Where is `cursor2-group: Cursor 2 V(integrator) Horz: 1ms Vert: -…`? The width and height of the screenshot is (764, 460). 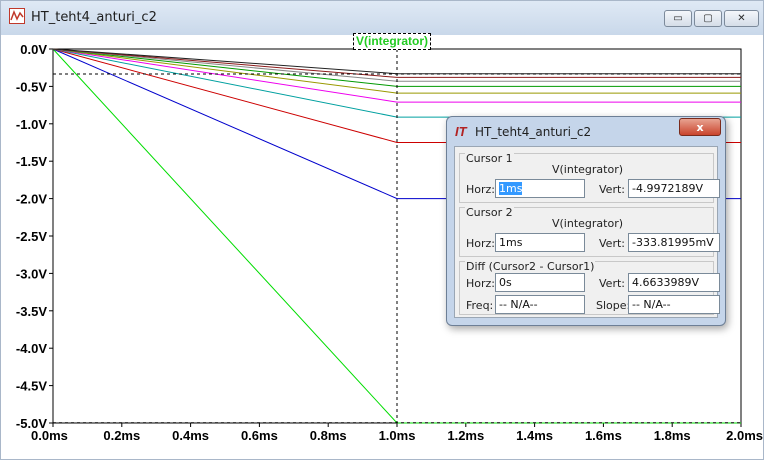
cursor2-group: Cursor 2 V(integrator) Horz: 1ms Vert: -… is located at coordinates (589, 231).